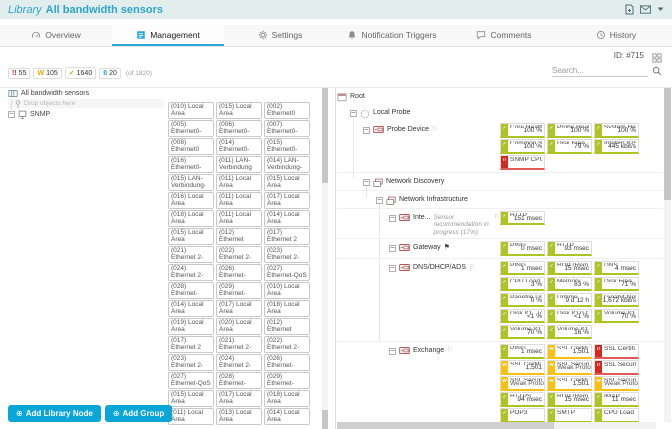 Image resolution: width=672 pixels, height=429 pixels. What do you see at coordinates (165, 93) in the screenshot?
I see `library-root-node: All bandwidth sensors` at bounding box center [165, 93].